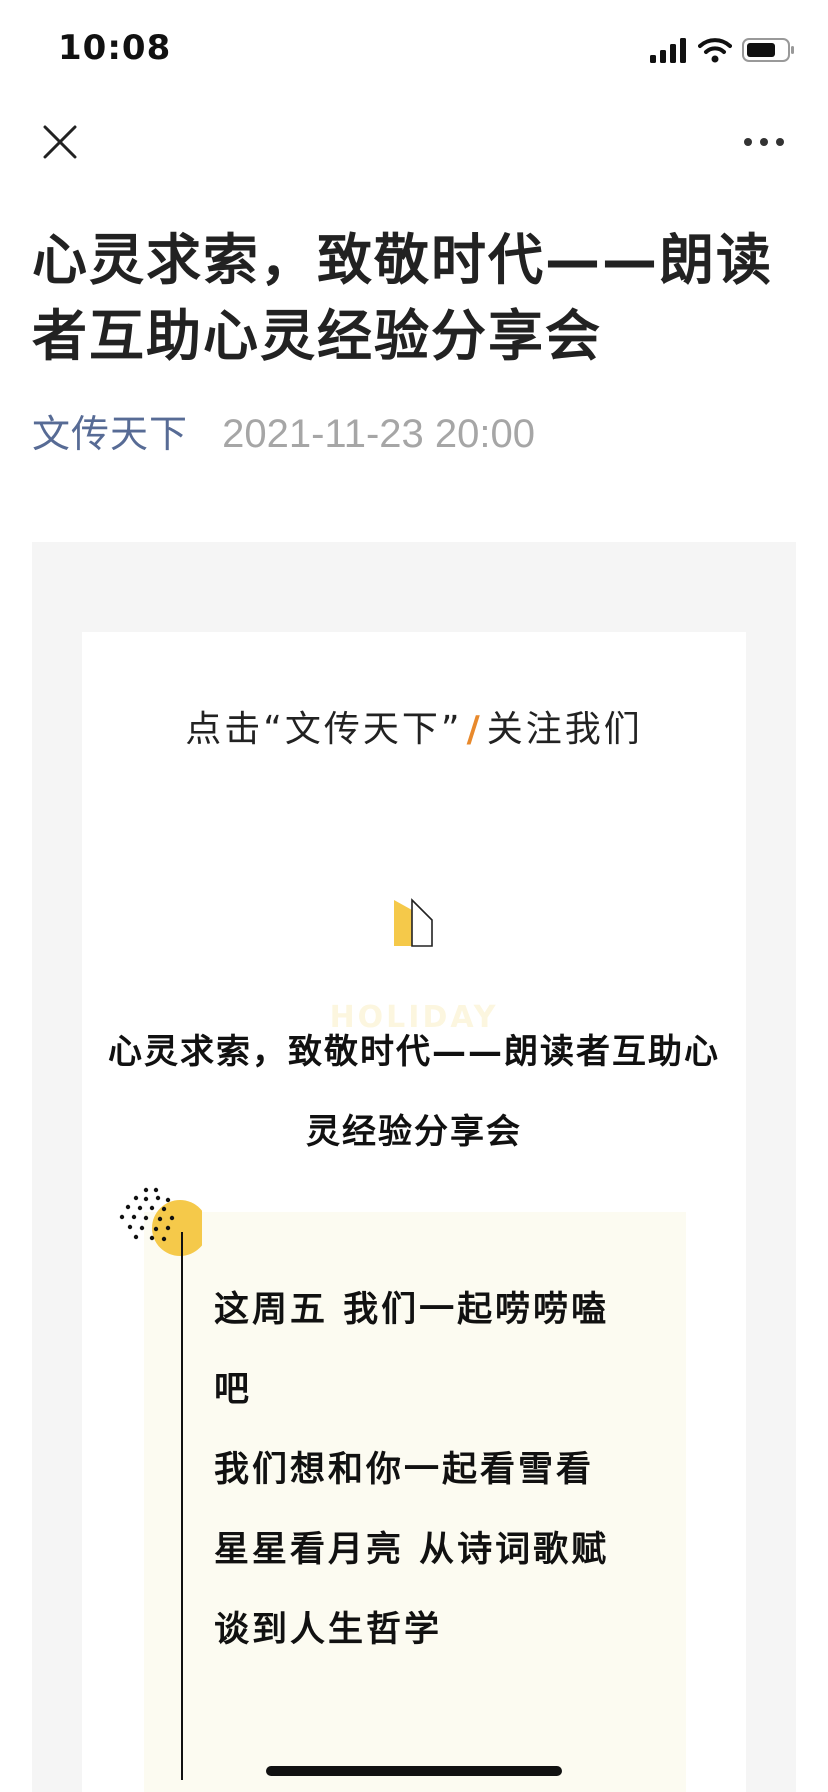 The image size is (828, 1792). What do you see at coordinates (768, 50) in the screenshot?
I see `battery-icon` at bounding box center [768, 50].